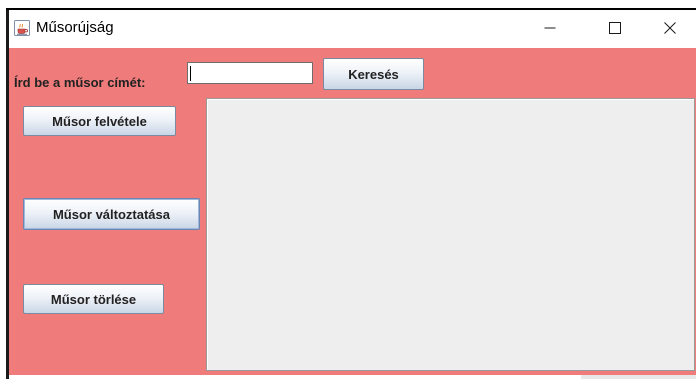  Describe the element at coordinates (99, 121) in the screenshot. I see `add-program-button: Műsor felvétele` at that location.